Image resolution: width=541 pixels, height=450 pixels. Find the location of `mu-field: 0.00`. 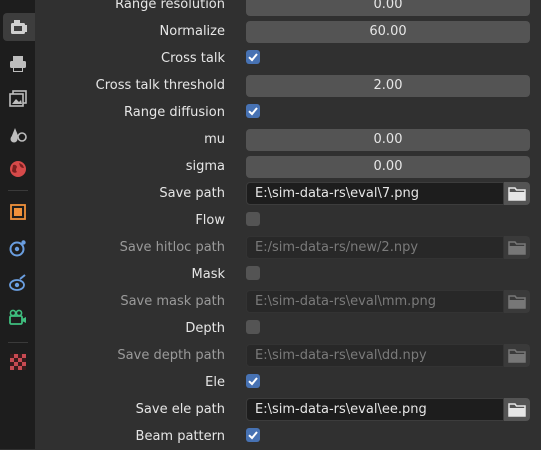

mu-field: 0.00 is located at coordinates (388, 140).